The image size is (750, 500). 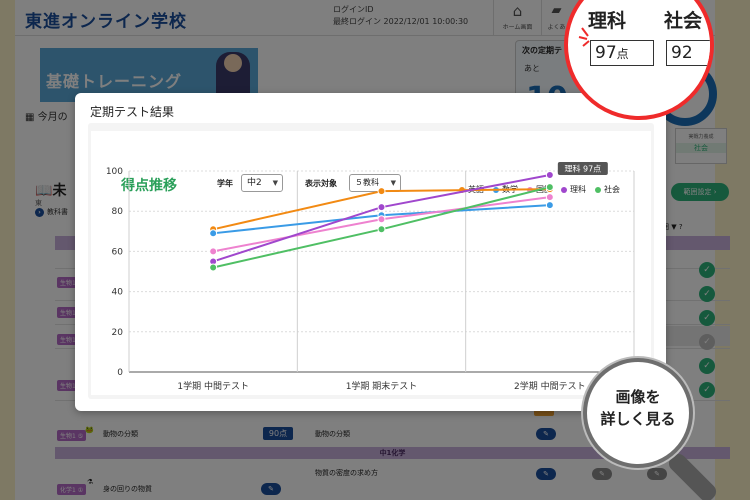 I want to click on view-detail-button: 画像を 詳しく見る, so click(x=638, y=413).